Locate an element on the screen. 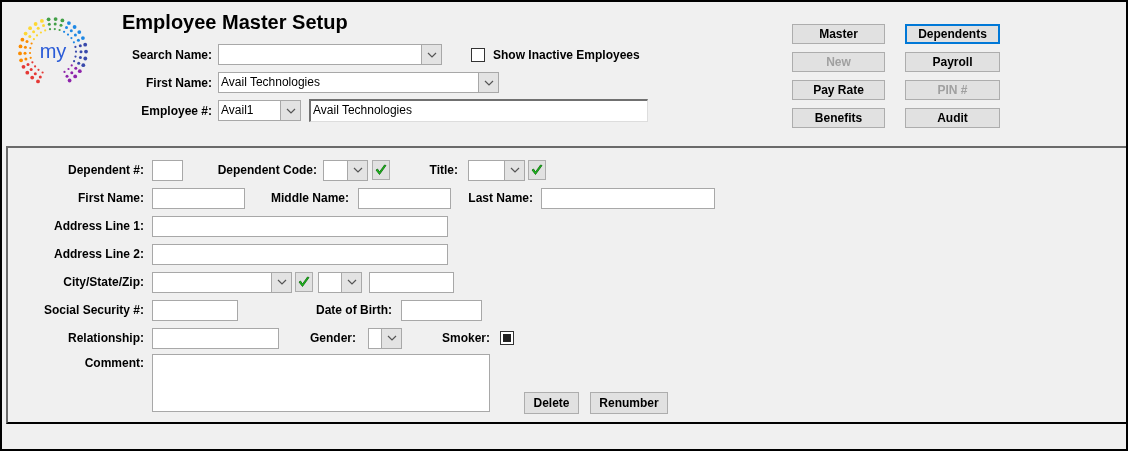 The height and width of the screenshot is (451, 1128). field-label: Comment: is located at coordinates (114, 363).